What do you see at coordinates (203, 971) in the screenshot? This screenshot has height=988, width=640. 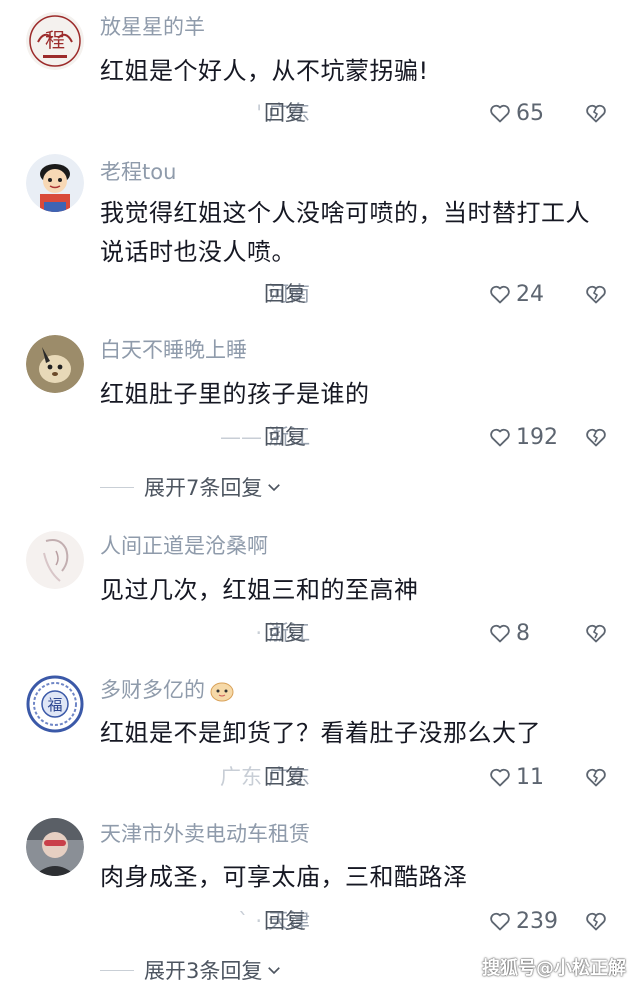 I see `expand-replies-label: 展开3条回复` at bounding box center [203, 971].